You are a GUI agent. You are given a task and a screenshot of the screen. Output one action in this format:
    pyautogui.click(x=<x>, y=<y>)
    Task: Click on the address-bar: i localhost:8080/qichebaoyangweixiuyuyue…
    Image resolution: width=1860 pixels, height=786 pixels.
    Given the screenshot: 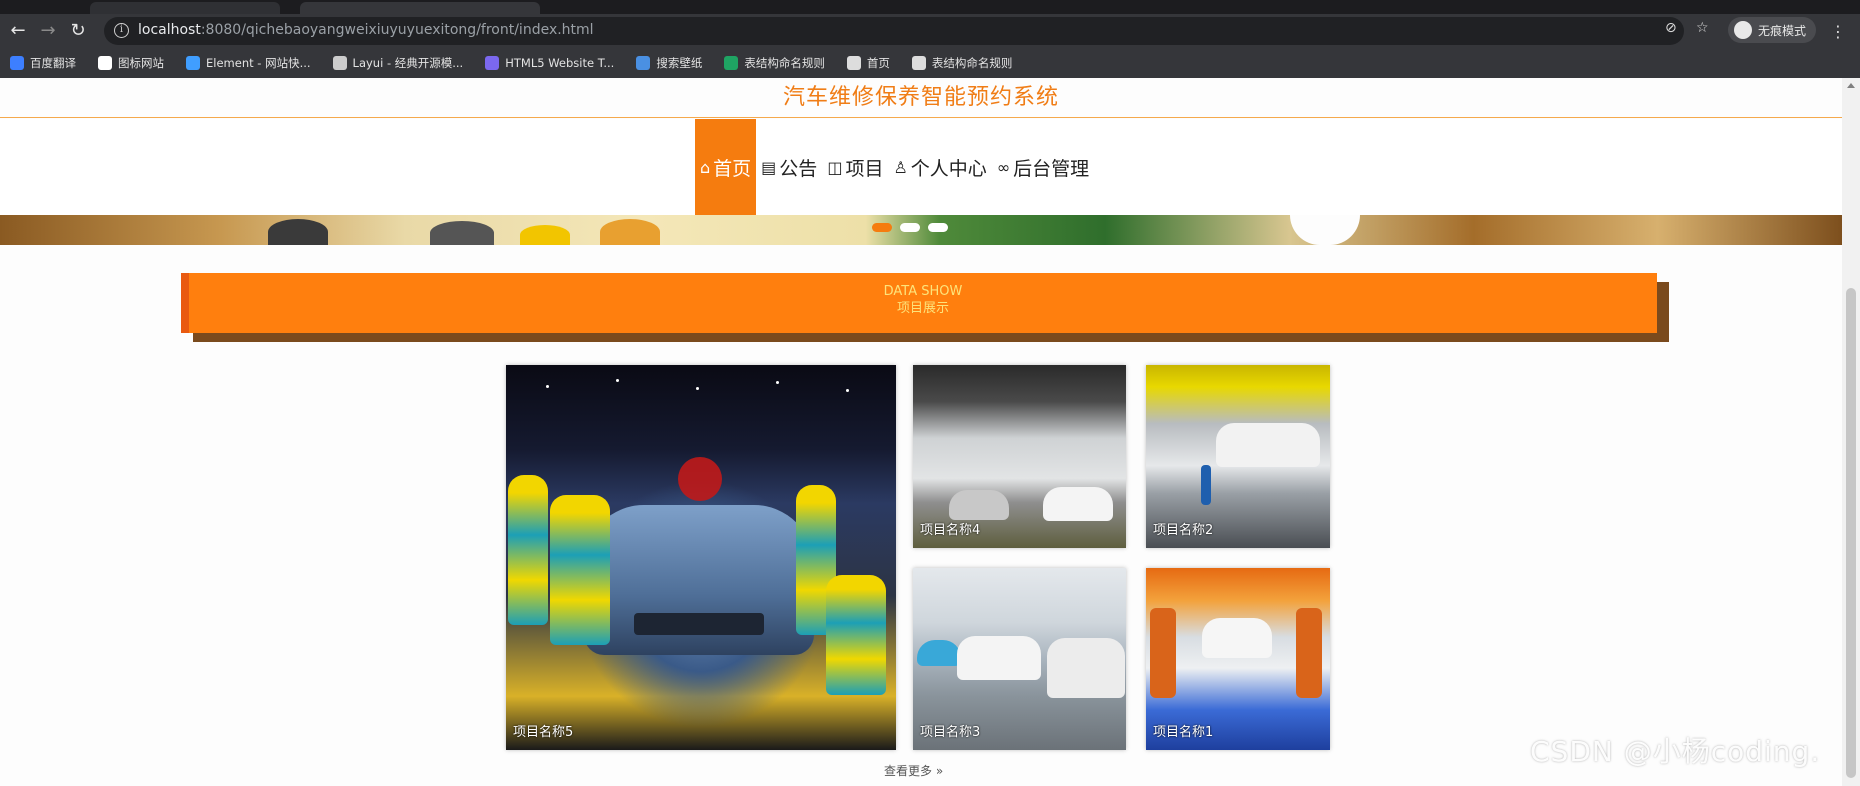 What is the action you would take?
    pyautogui.click(x=894, y=31)
    